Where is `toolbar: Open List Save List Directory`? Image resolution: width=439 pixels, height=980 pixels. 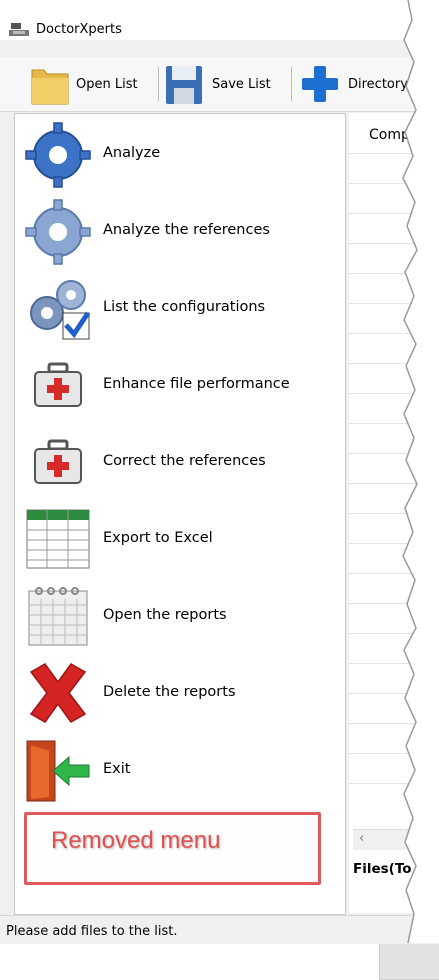 toolbar: Open List Save List Directory is located at coordinates (219, 84).